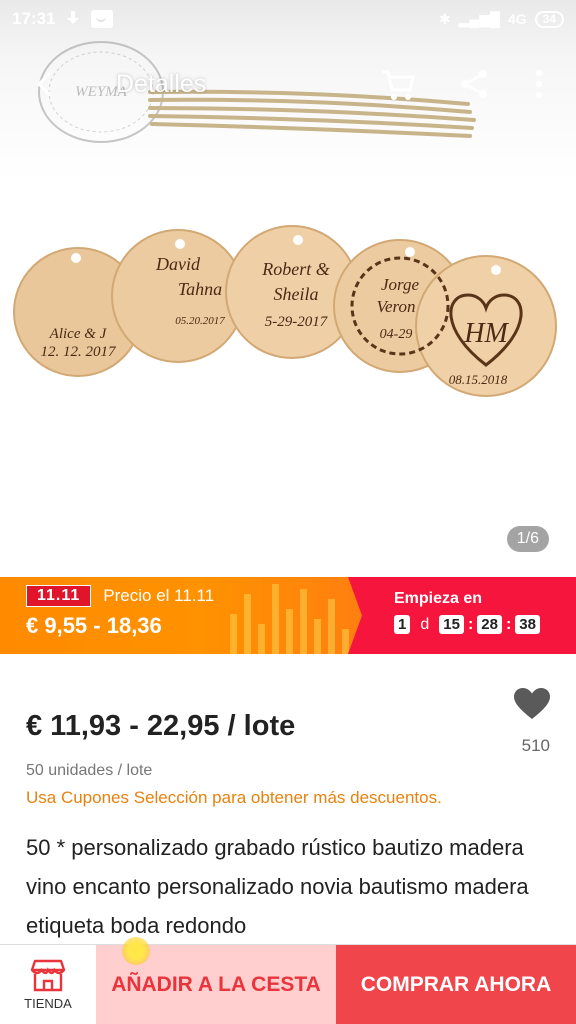 The image size is (576, 1024). What do you see at coordinates (296, 294) in the screenshot?
I see `tag-3-text-2: Sheila` at bounding box center [296, 294].